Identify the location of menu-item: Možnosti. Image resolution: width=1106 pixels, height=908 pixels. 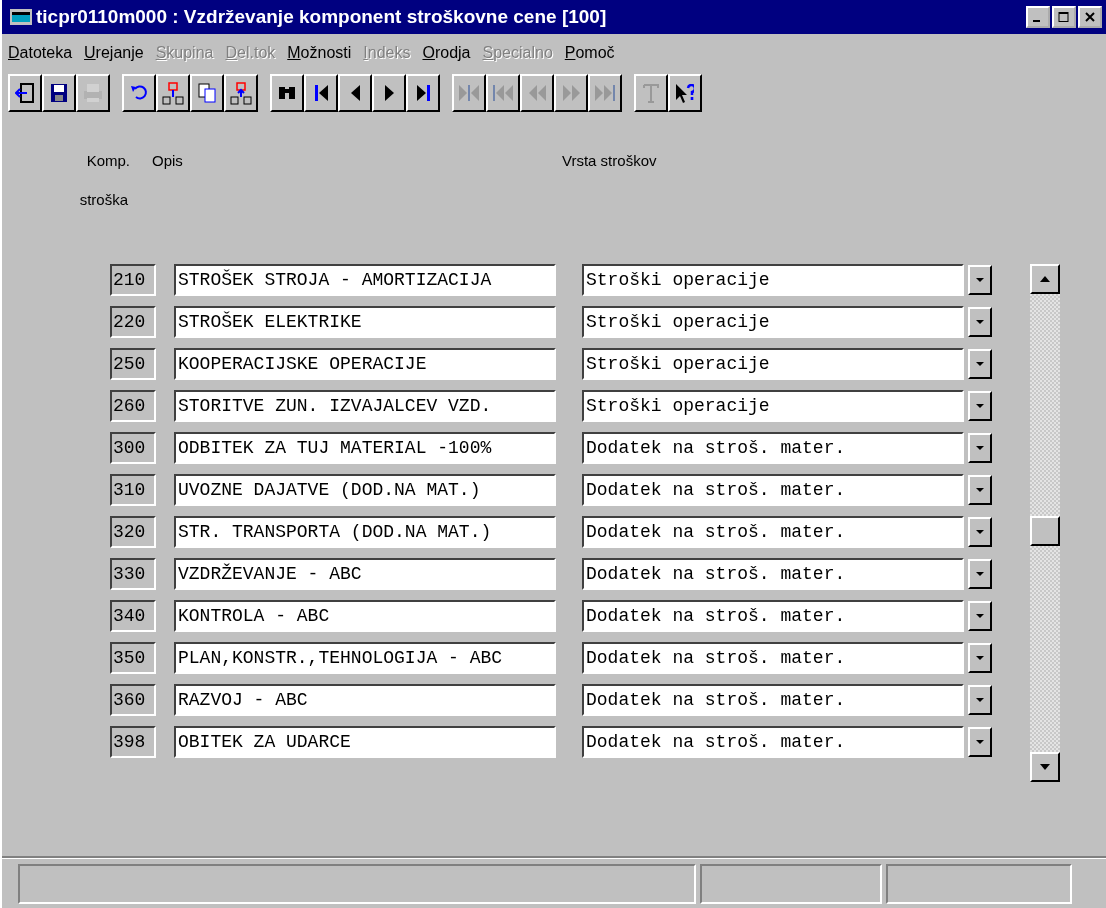
(319, 53).